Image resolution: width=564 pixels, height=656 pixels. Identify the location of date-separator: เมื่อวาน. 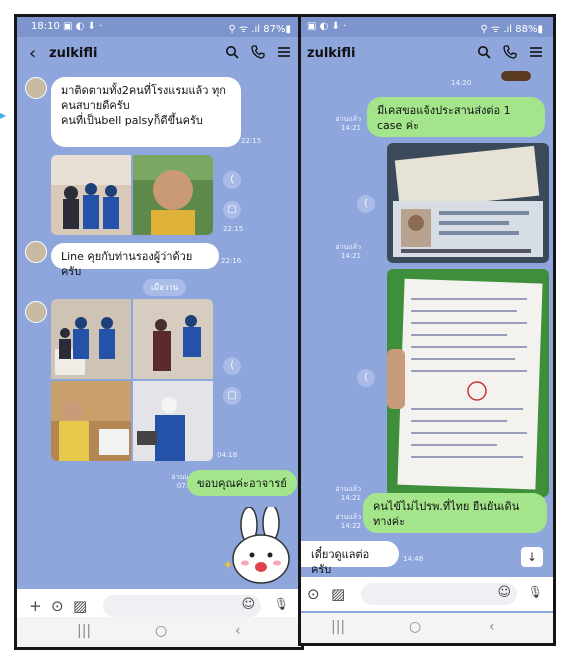
(165, 287).